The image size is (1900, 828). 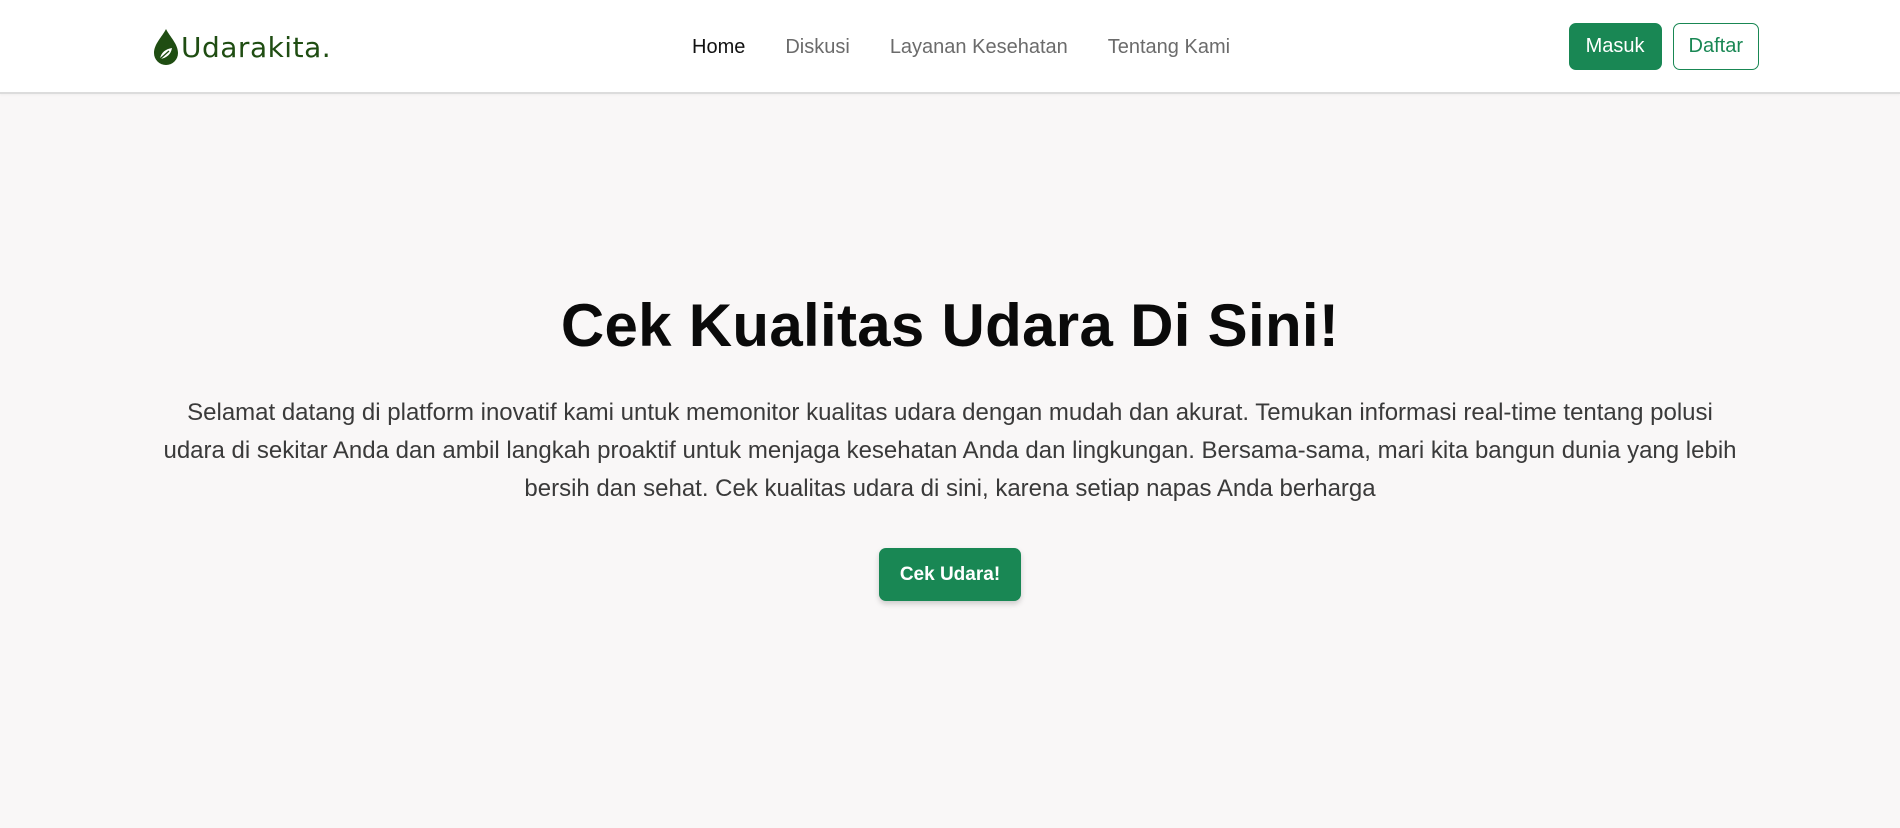 I want to click on brand-name: Udarakita., so click(x=256, y=47).